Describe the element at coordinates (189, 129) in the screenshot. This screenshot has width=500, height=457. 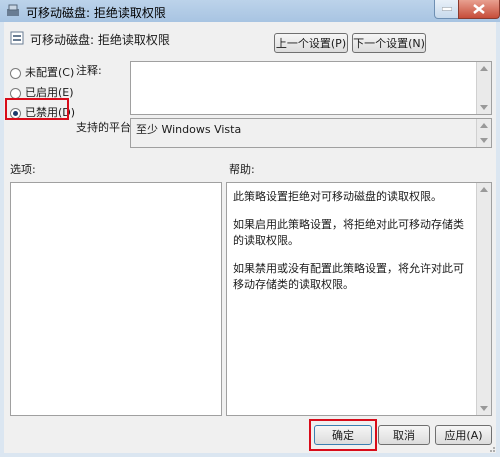
I see `supported-platform-value: 至少 Windows Vista` at that location.